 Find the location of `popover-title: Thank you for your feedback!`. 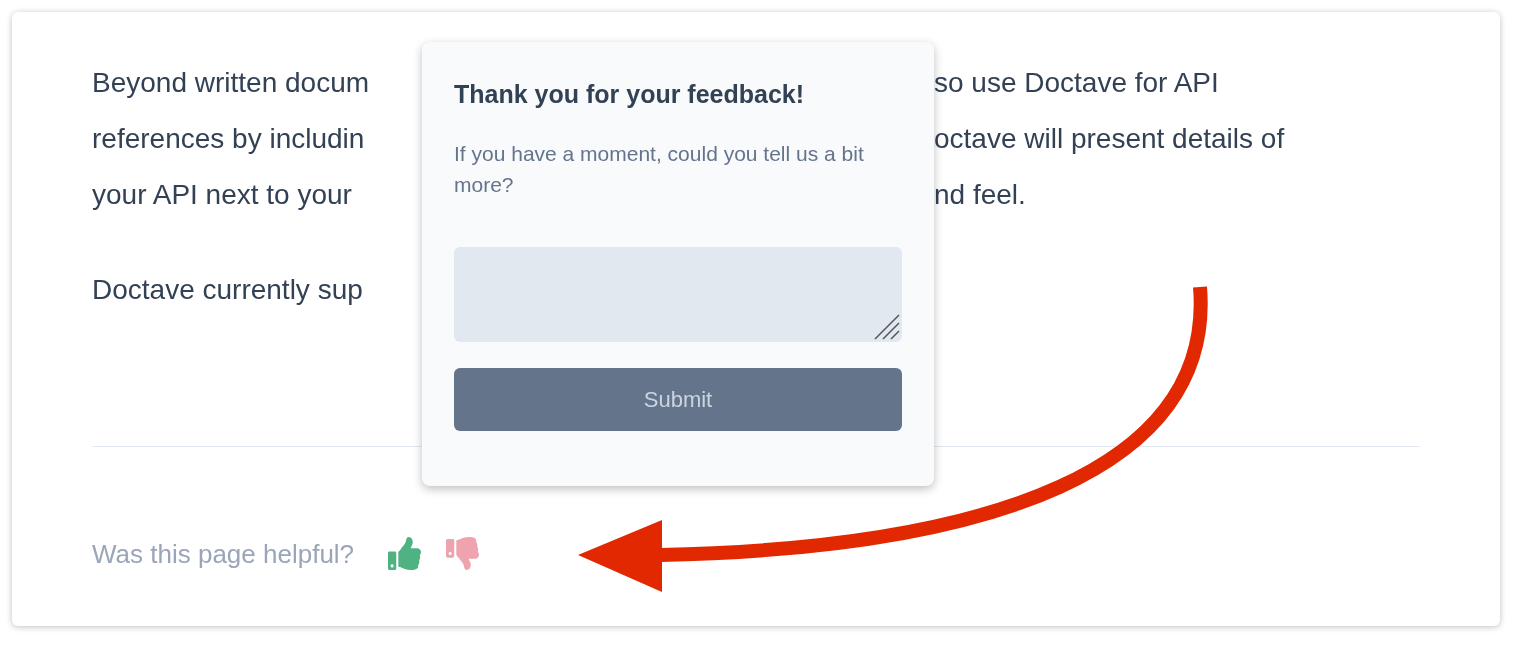

popover-title: Thank you for your feedback! is located at coordinates (630, 94).